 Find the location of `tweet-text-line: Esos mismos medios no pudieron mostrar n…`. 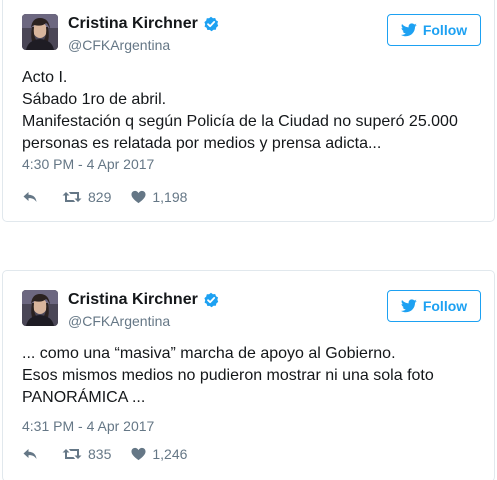

tweet-text-line: Esos mismos medios no pudieron mostrar n… is located at coordinates (228, 375).